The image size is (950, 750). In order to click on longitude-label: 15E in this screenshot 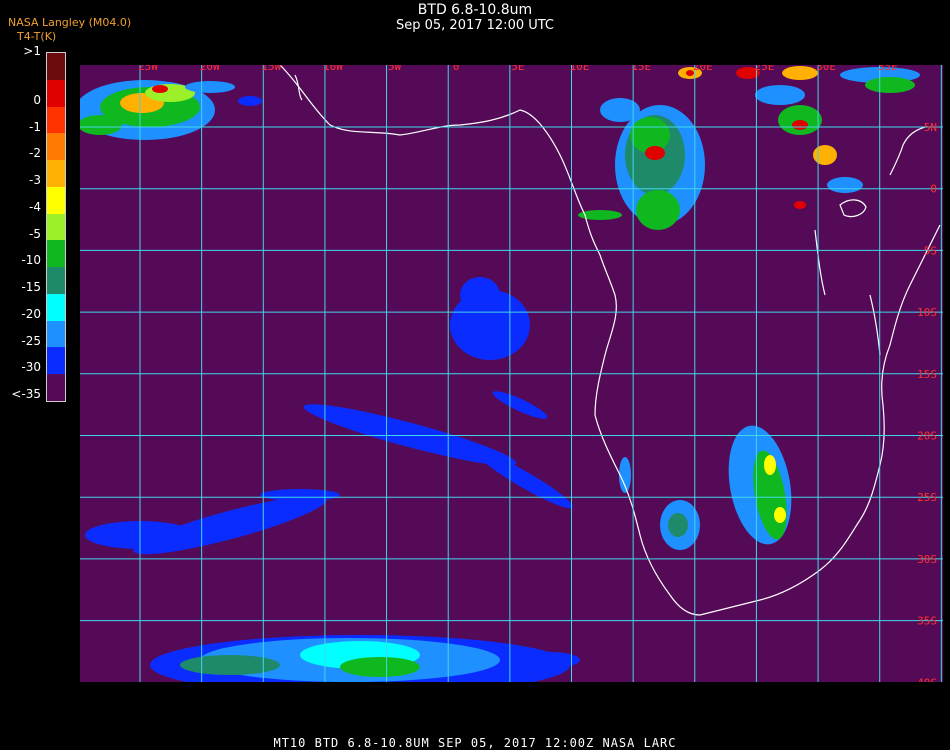, I will do `click(641, 69)`.